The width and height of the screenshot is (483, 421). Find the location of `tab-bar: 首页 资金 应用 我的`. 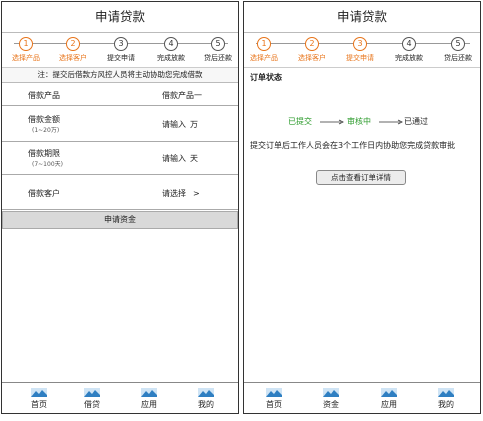

tab-bar: 首页 资金 应用 我的 is located at coordinates (362, 397).